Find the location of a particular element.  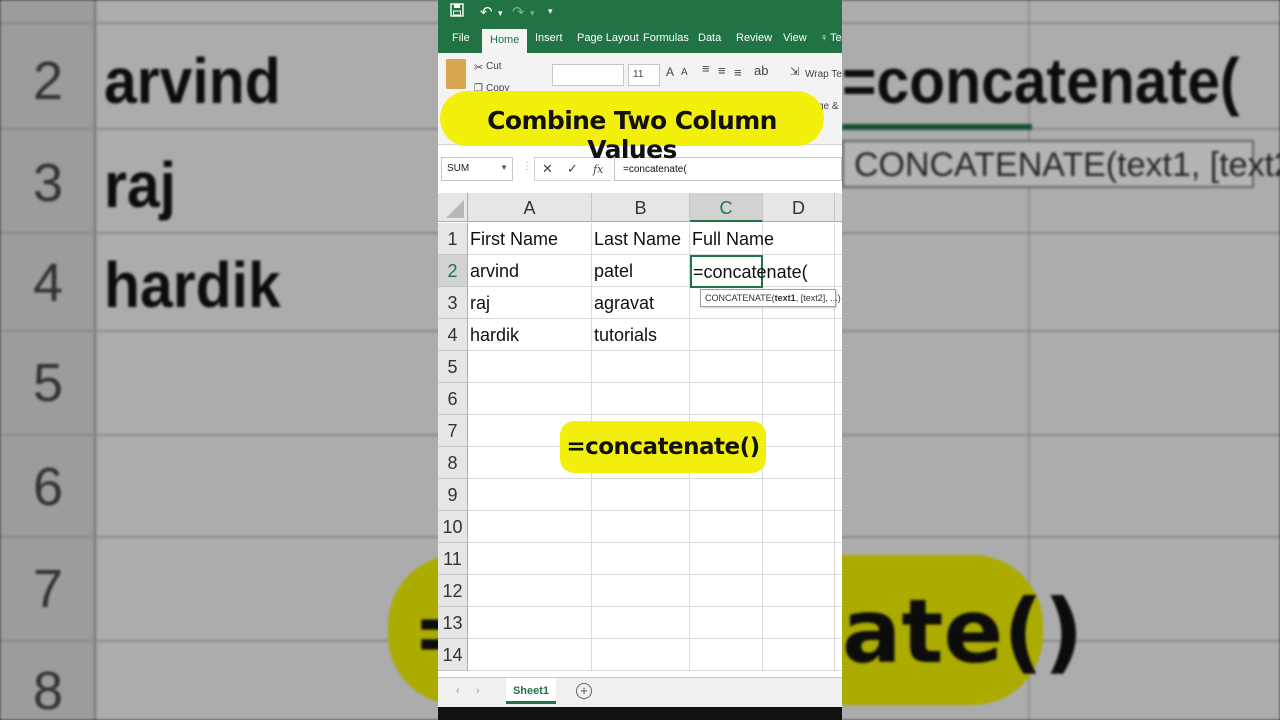

cell-a11 is located at coordinates (530, 559).